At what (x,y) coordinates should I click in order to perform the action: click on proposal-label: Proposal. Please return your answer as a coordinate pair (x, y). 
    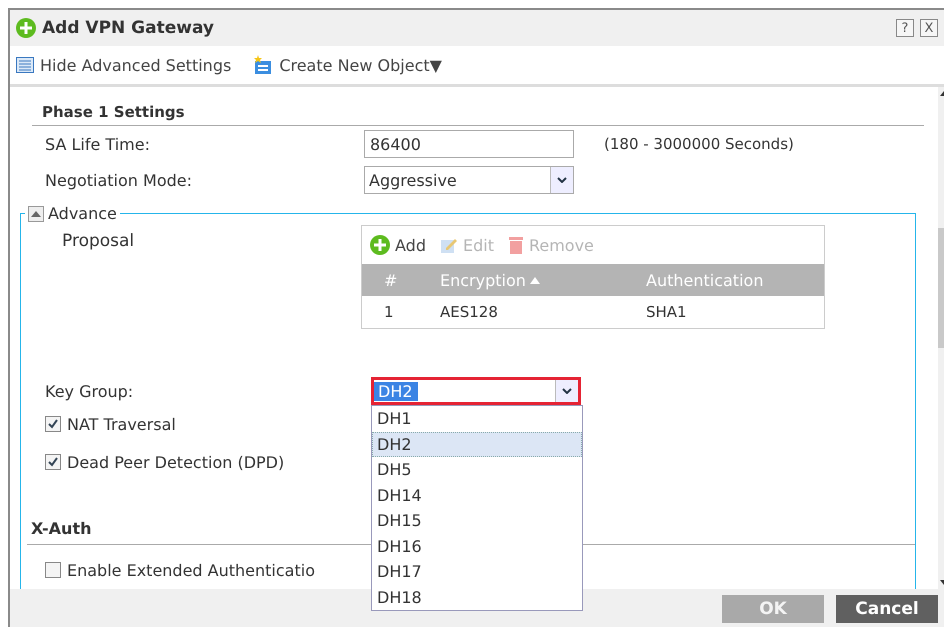
    Looking at the image, I should click on (98, 241).